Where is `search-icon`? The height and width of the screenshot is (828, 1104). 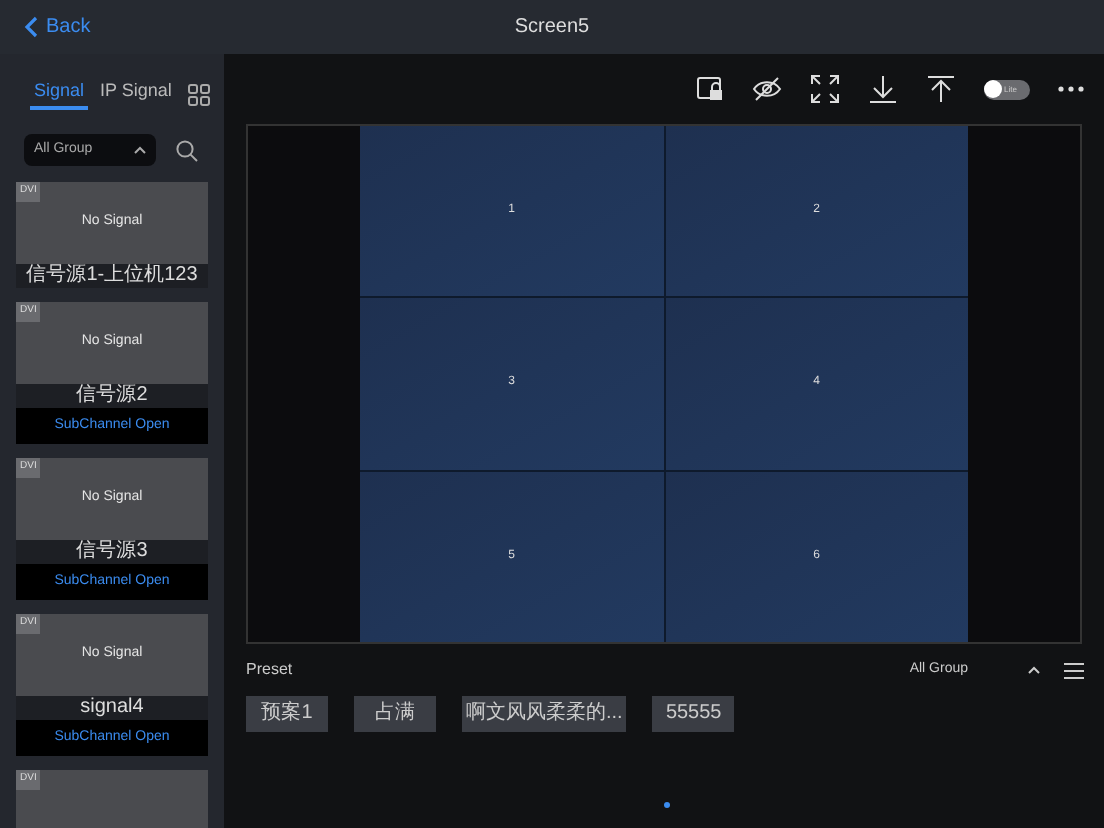 search-icon is located at coordinates (187, 150).